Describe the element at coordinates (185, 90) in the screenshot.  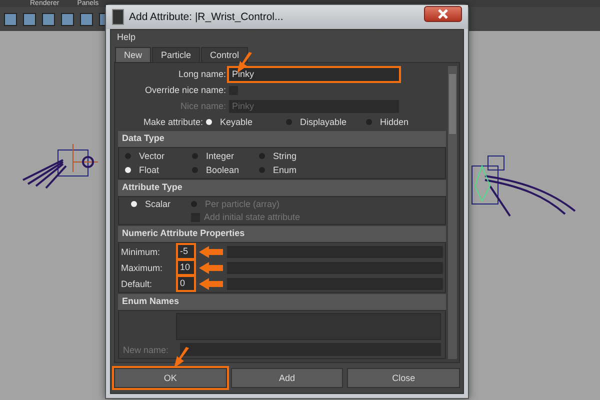
I see `field-label: Override nice name:` at that location.